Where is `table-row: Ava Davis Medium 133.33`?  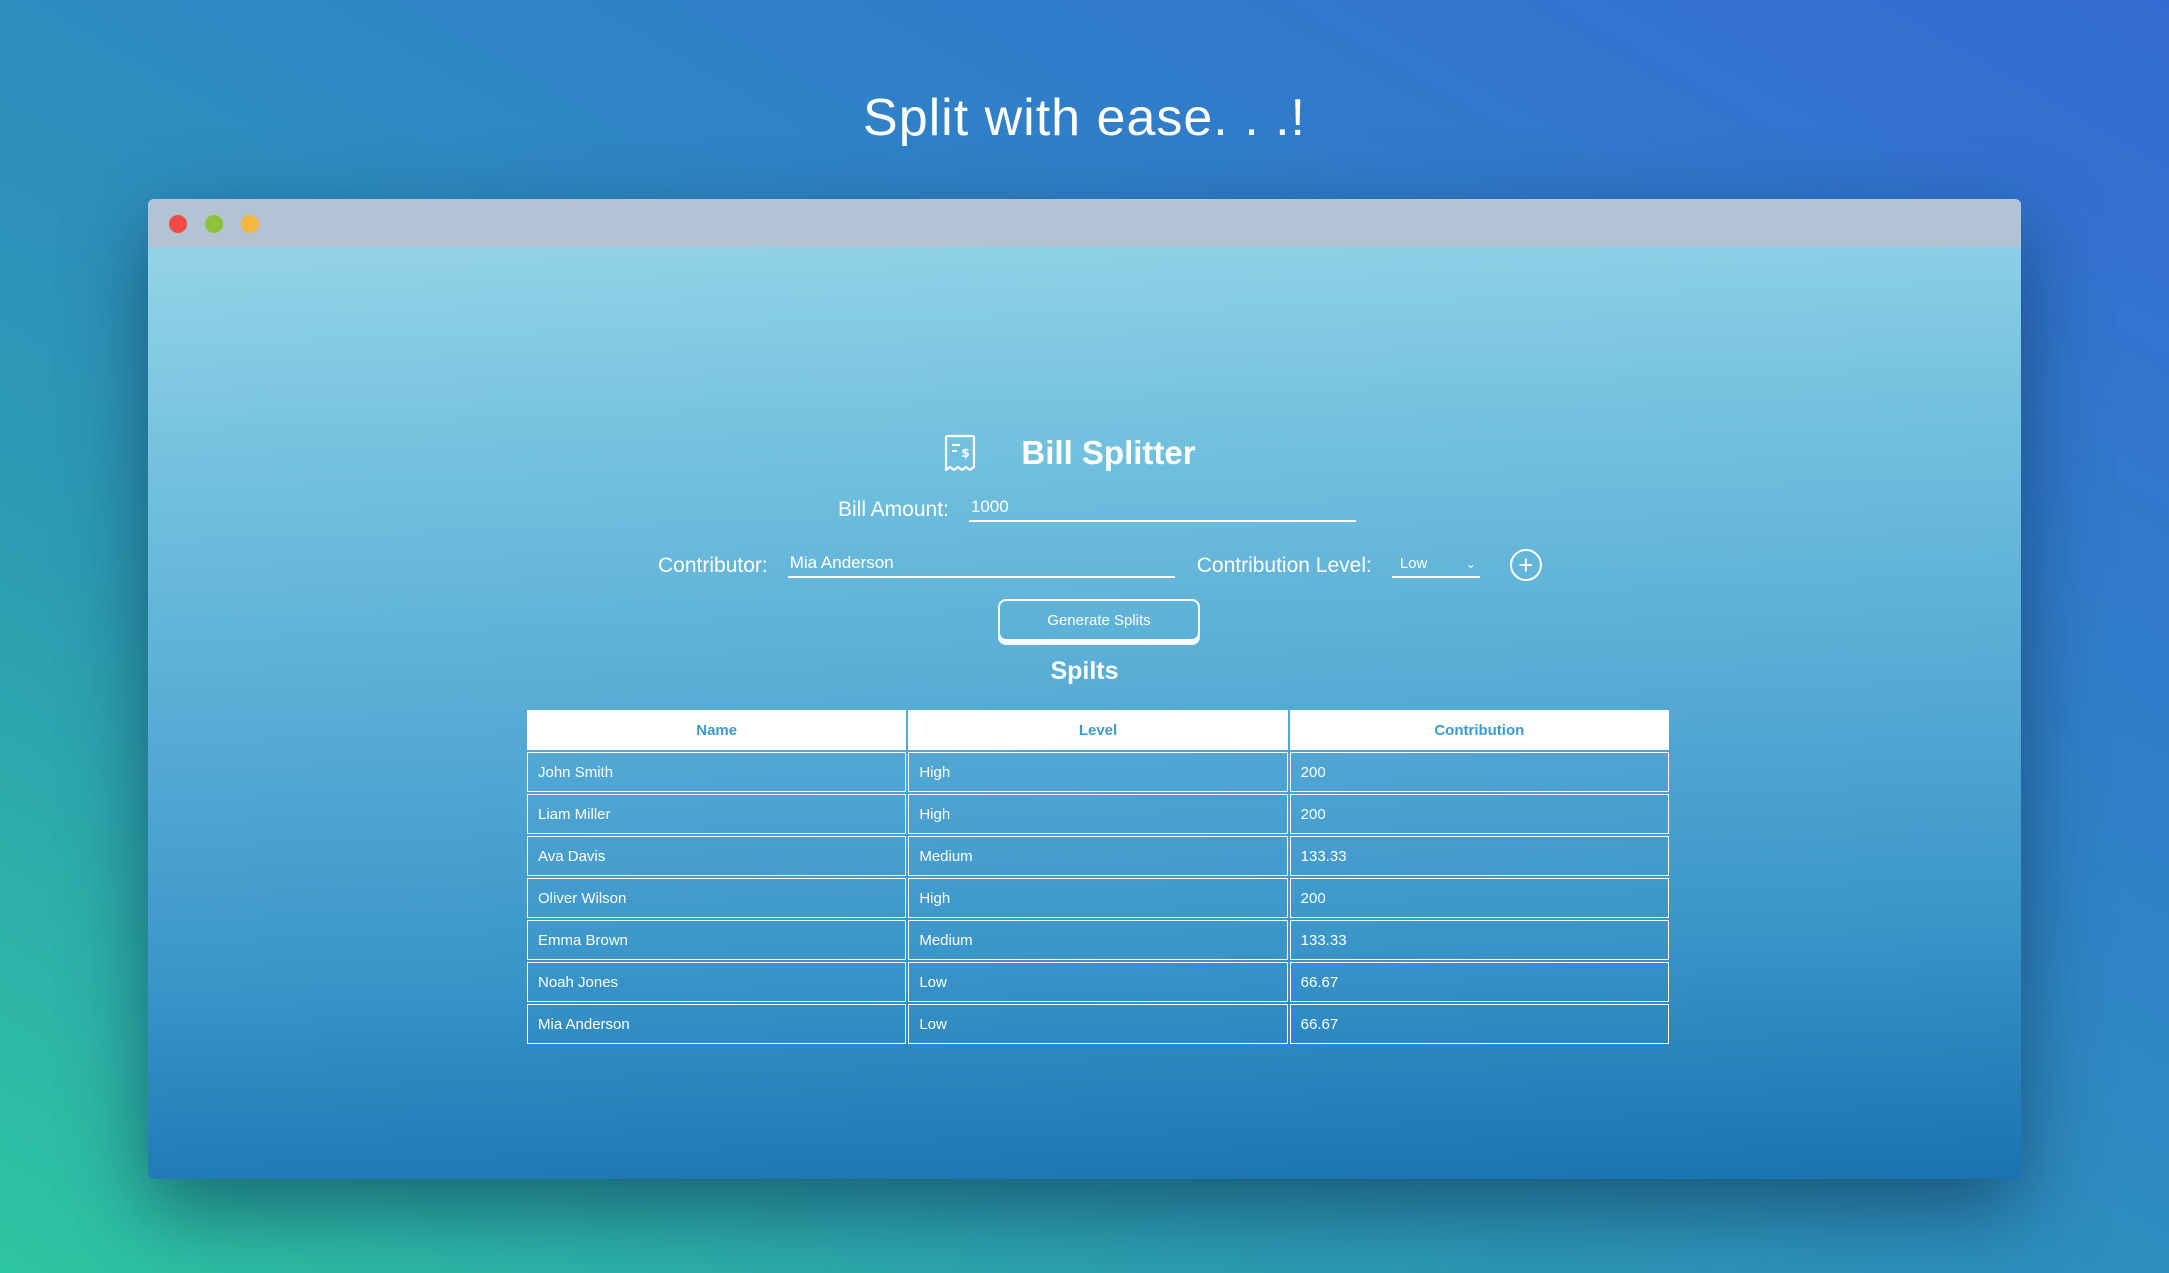 table-row: Ava Davis Medium 133.33 is located at coordinates (1098, 856).